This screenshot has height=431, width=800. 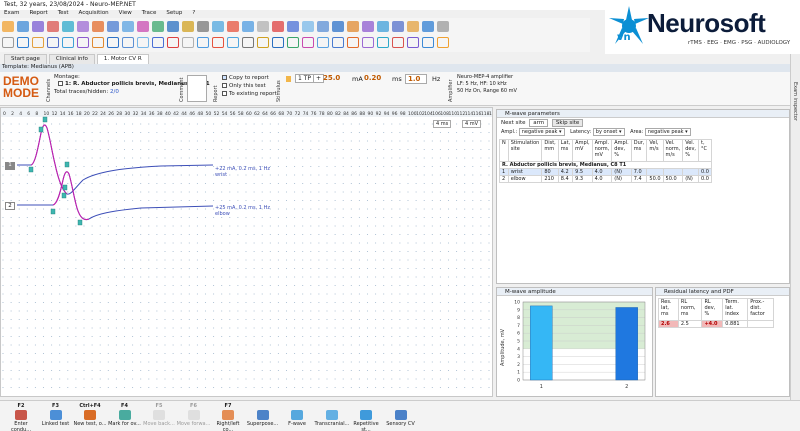 I want to click on copy-to-report-option: Copy to report, so click(x=249, y=78).